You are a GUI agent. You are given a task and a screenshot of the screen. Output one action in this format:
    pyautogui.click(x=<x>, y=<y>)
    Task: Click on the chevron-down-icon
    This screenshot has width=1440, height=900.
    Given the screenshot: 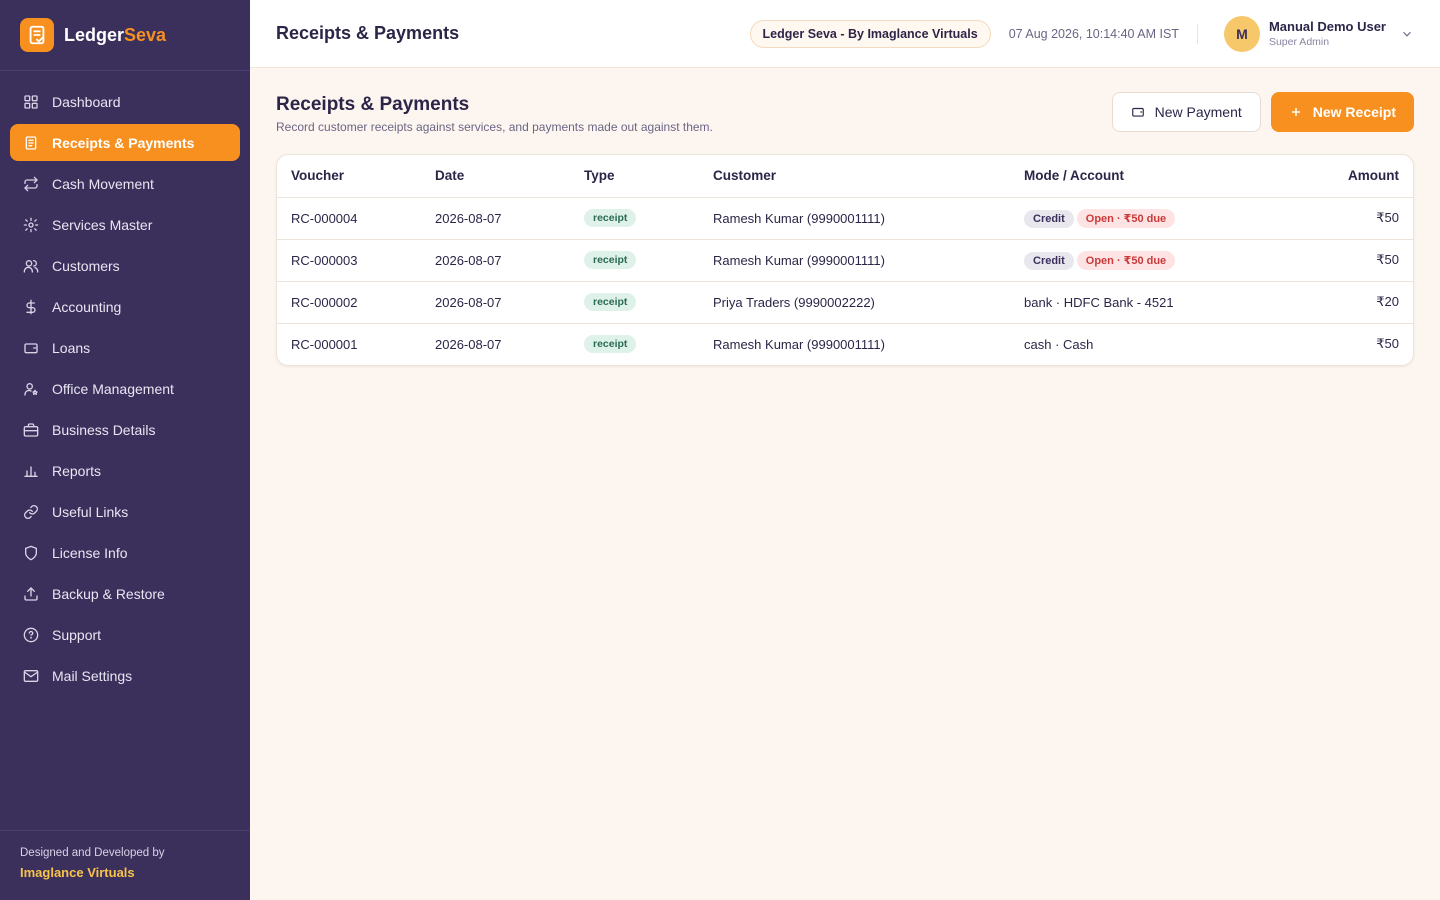 What is the action you would take?
    pyautogui.click(x=1407, y=34)
    